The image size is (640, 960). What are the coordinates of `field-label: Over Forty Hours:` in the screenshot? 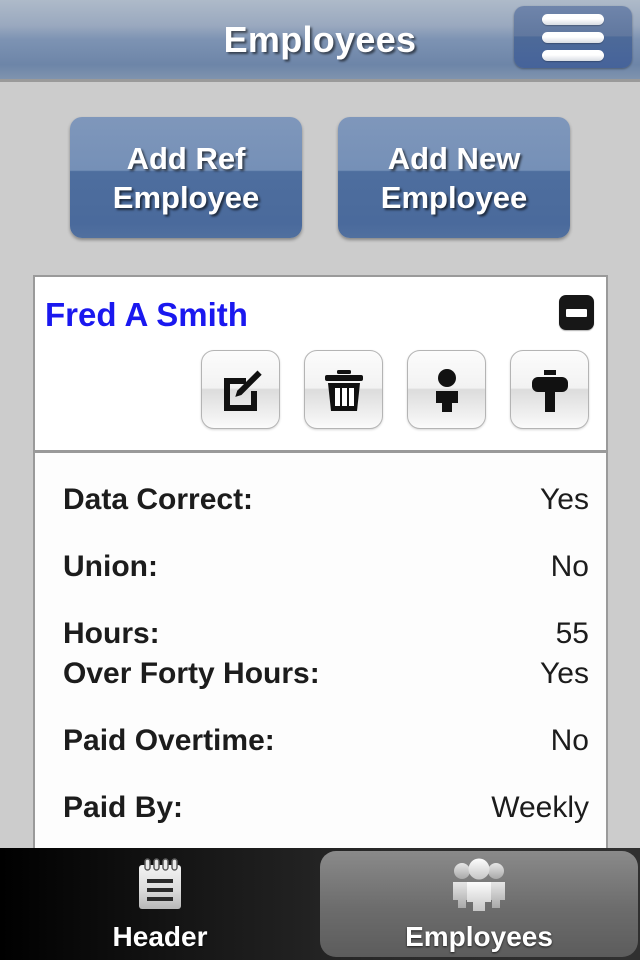 It's located at (191, 673).